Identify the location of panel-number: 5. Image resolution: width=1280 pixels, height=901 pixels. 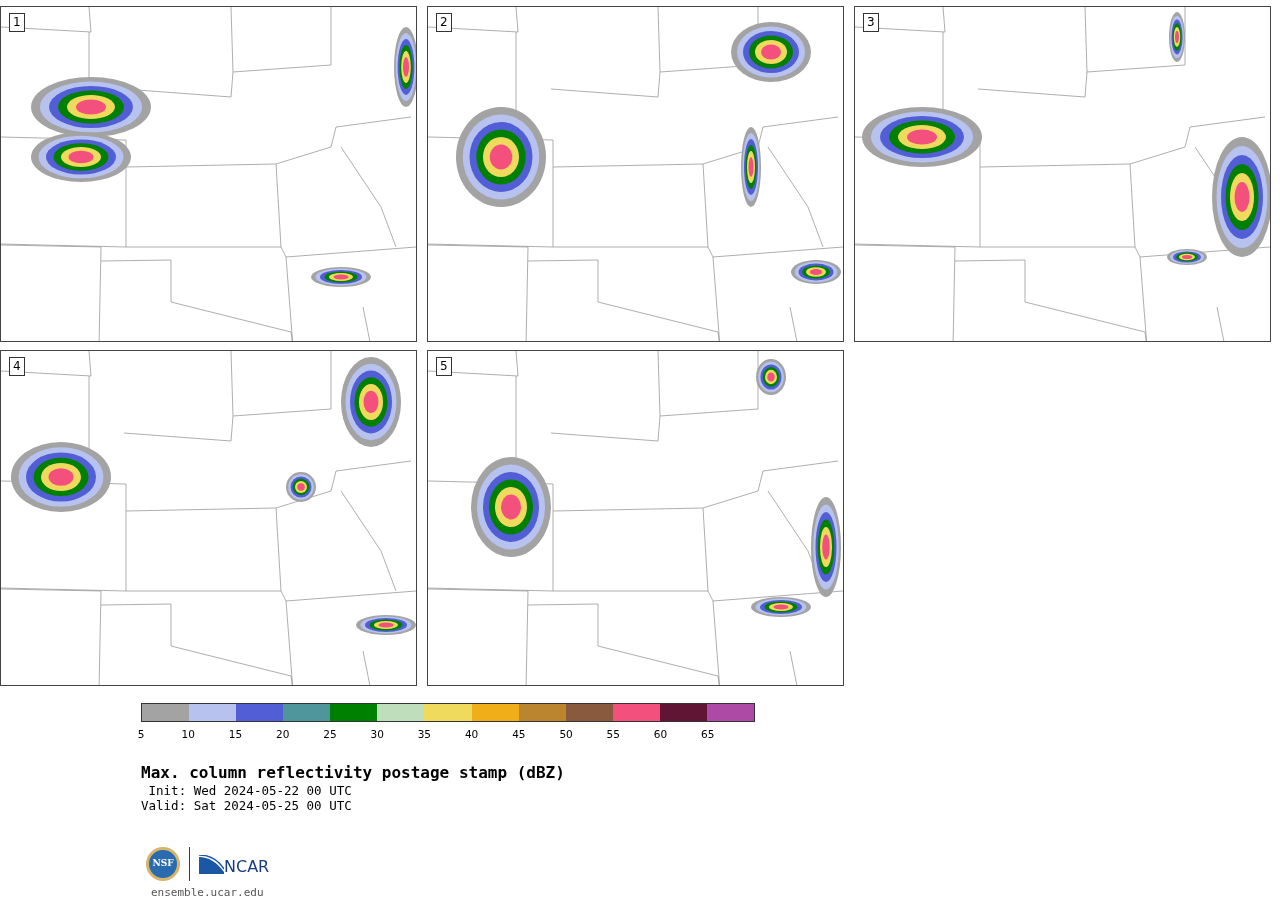
(444, 366).